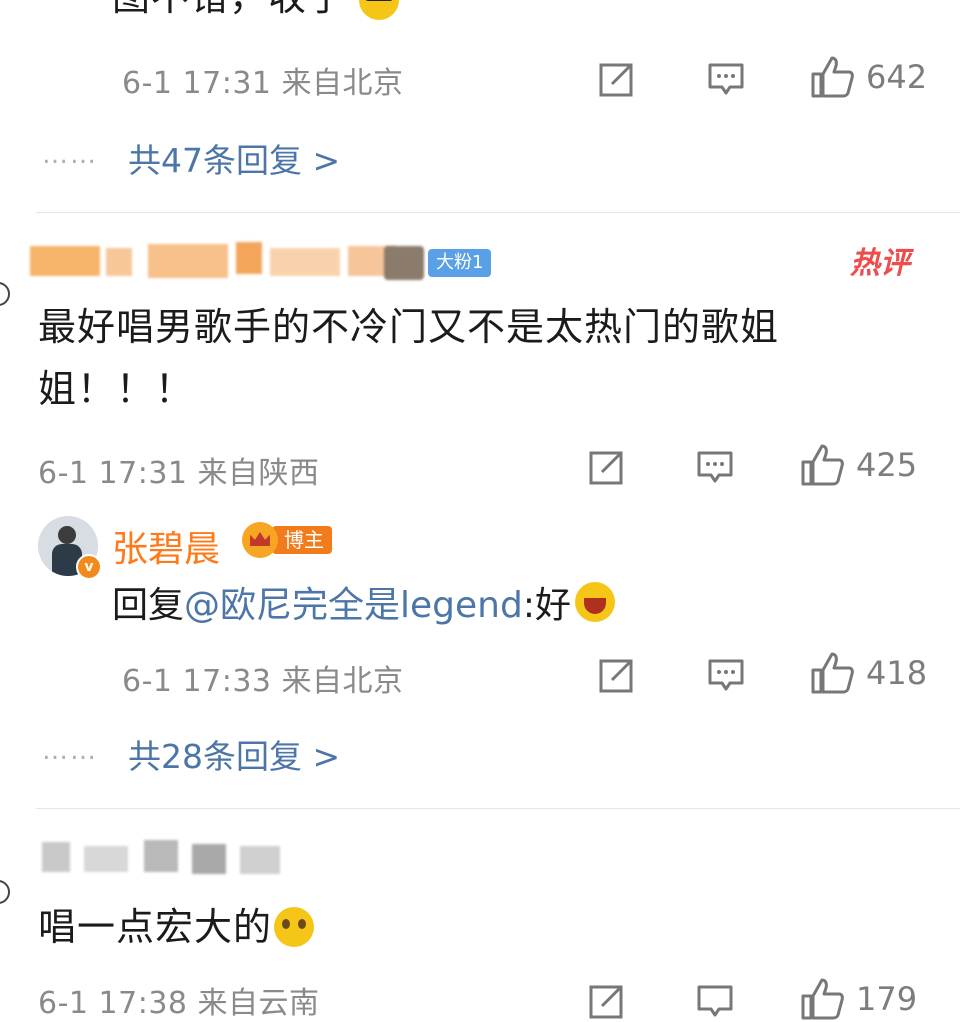 The image size is (960, 1022). What do you see at coordinates (263, 681) in the screenshot?
I see `author-reply-meta: 6-1 17:33 来自北京` at bounding box center [263, 681].